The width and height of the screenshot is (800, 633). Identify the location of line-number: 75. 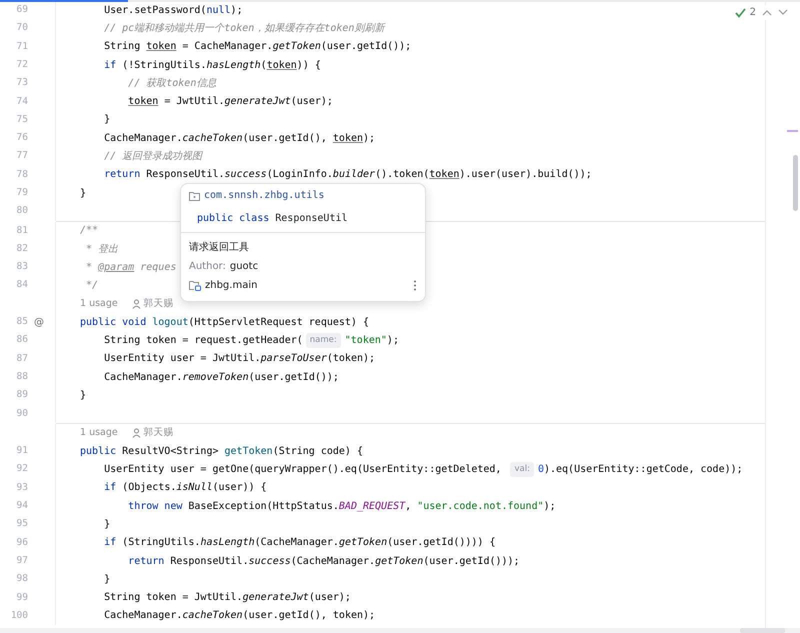
(22, 119).